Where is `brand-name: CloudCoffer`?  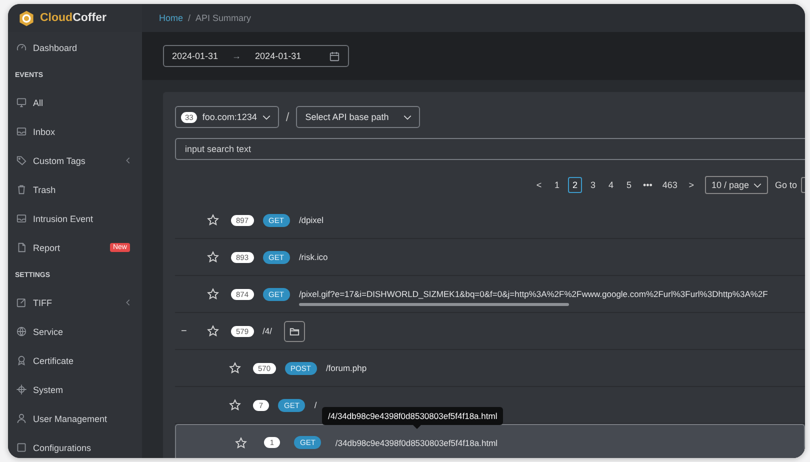 brand-name: CloudCoffer is located at coordinates (73, 18).